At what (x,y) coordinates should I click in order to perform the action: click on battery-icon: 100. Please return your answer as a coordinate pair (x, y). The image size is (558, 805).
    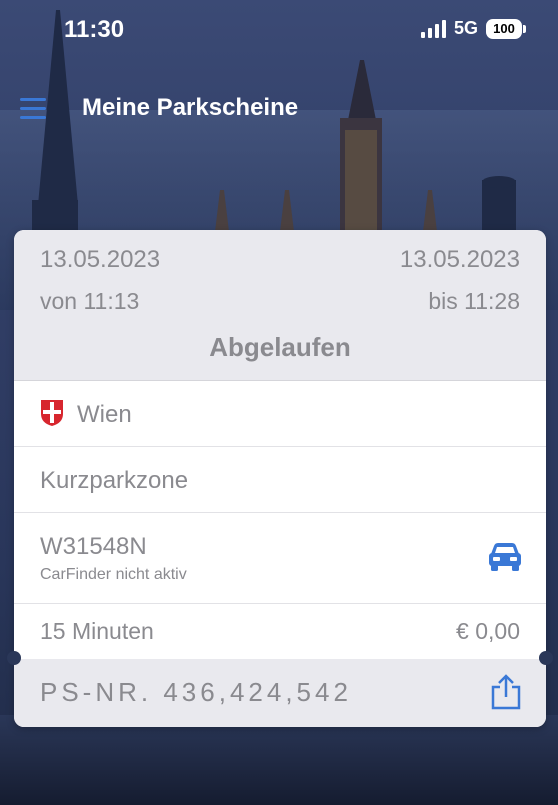
    Looking at the image, I should click on (506, 28).